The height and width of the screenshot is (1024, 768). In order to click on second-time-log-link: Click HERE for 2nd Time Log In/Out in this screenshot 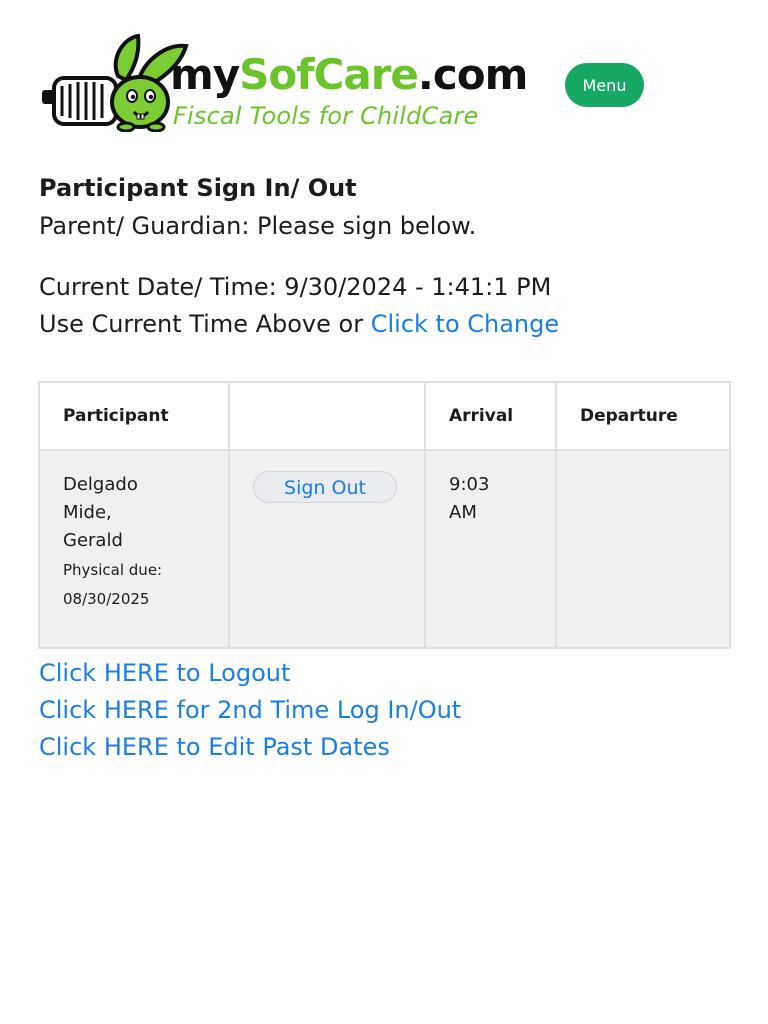, I will do `click(250, 710)`.